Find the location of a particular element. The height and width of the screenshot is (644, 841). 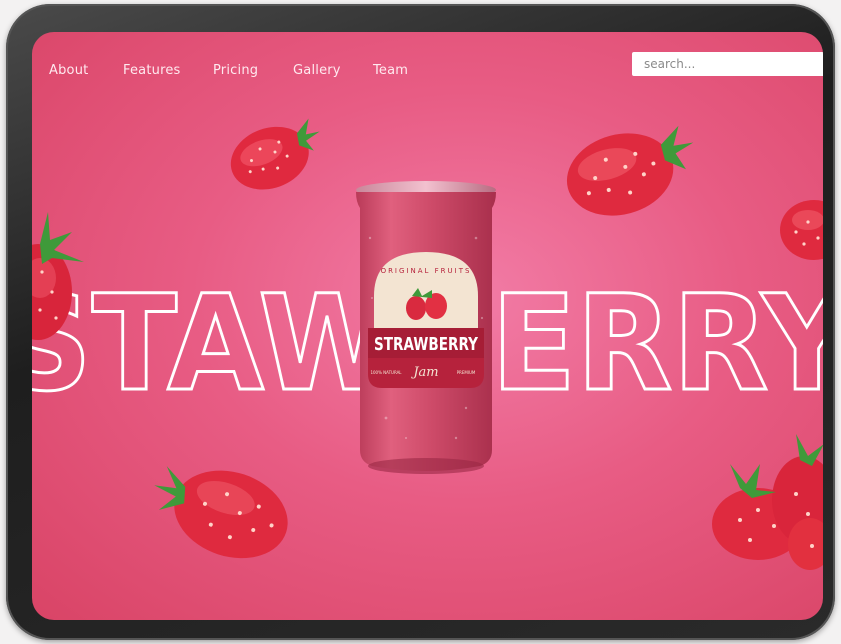

can-script: Jam is located at coordinates (424, 372).